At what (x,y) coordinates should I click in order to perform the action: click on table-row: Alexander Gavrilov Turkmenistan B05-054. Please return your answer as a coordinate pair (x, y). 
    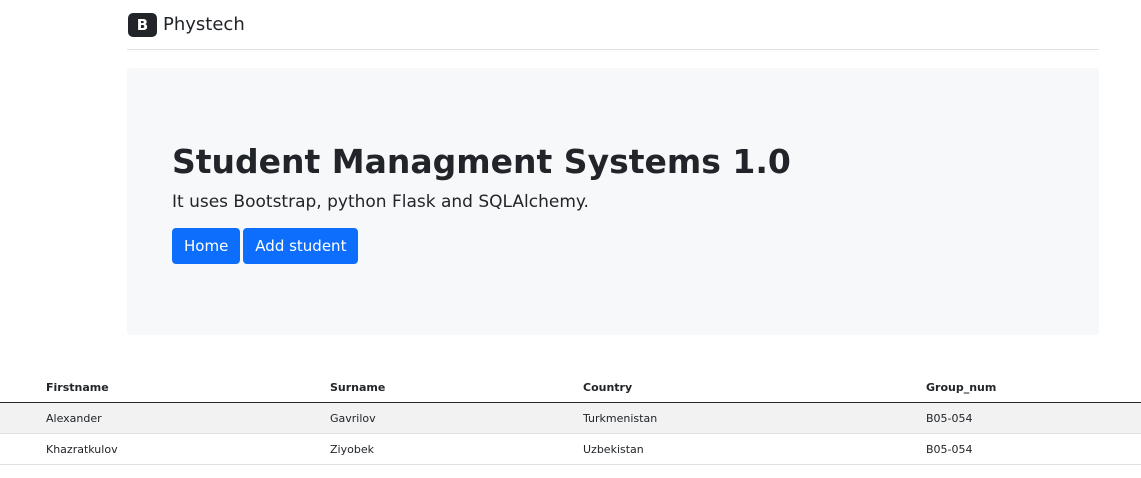
    Looking at the image, I should click on (570, 418).